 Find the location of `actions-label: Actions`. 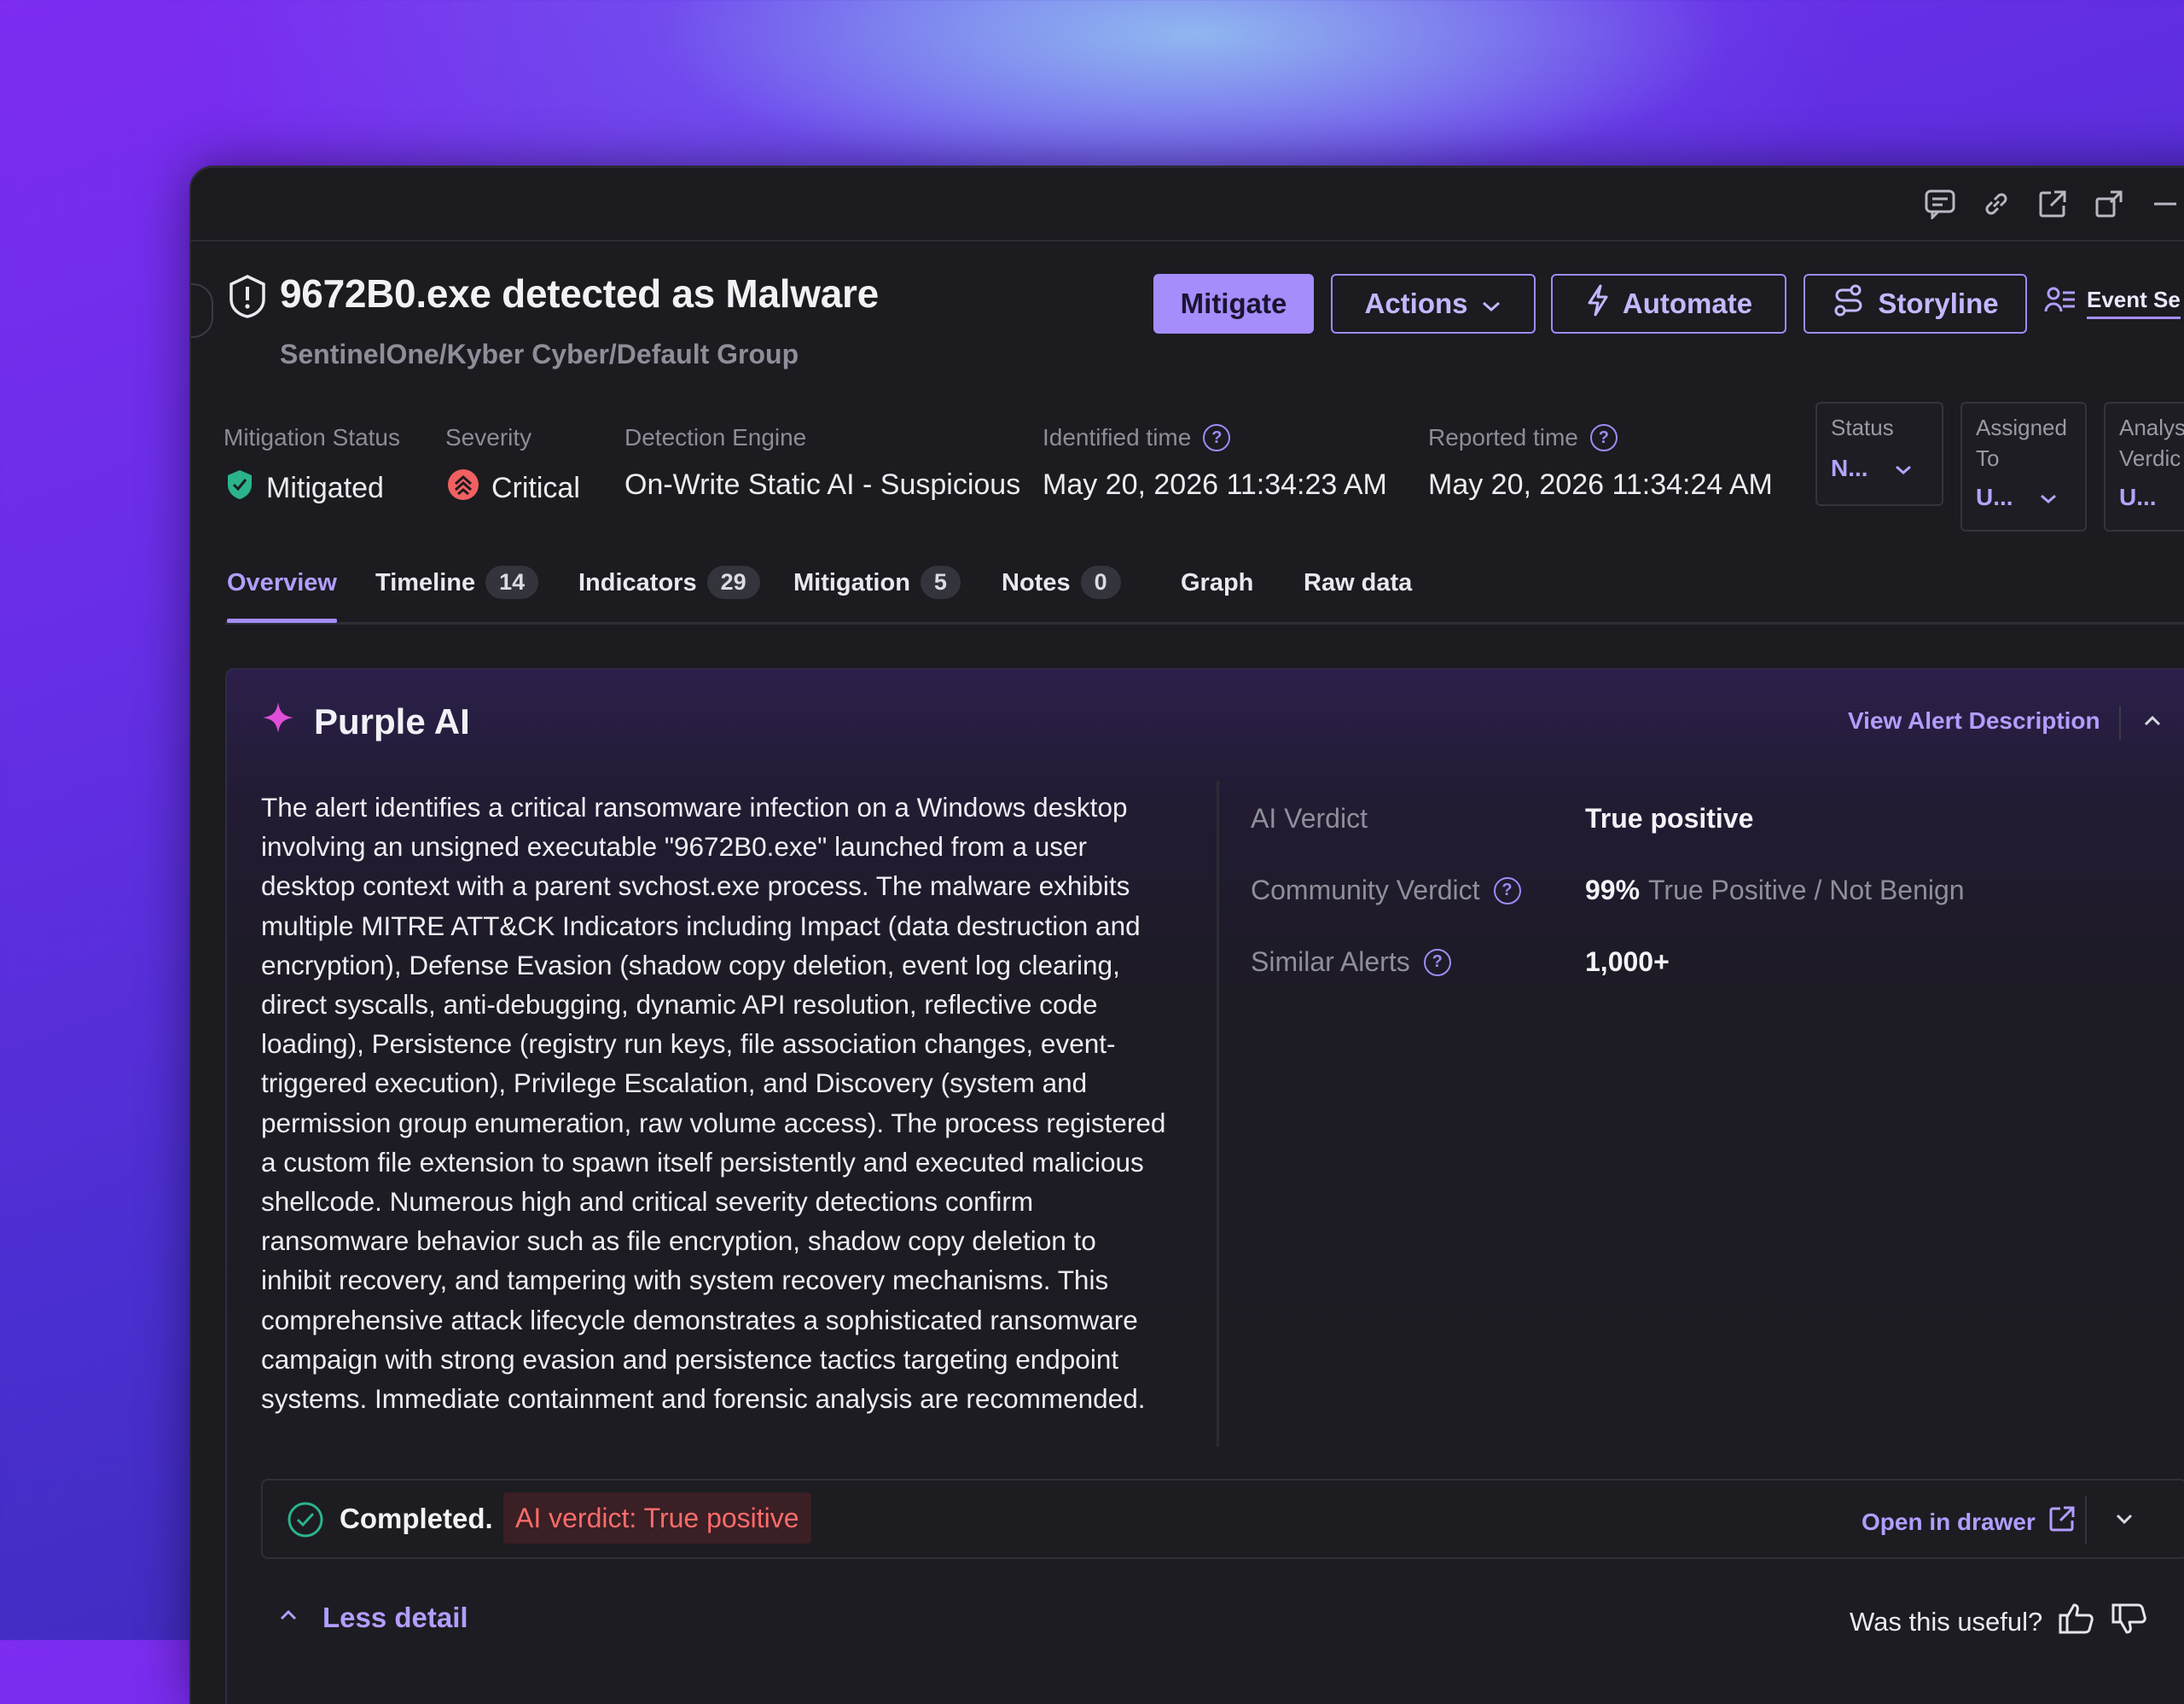

actions-label: Actions is located at coordinates (1416, 303).